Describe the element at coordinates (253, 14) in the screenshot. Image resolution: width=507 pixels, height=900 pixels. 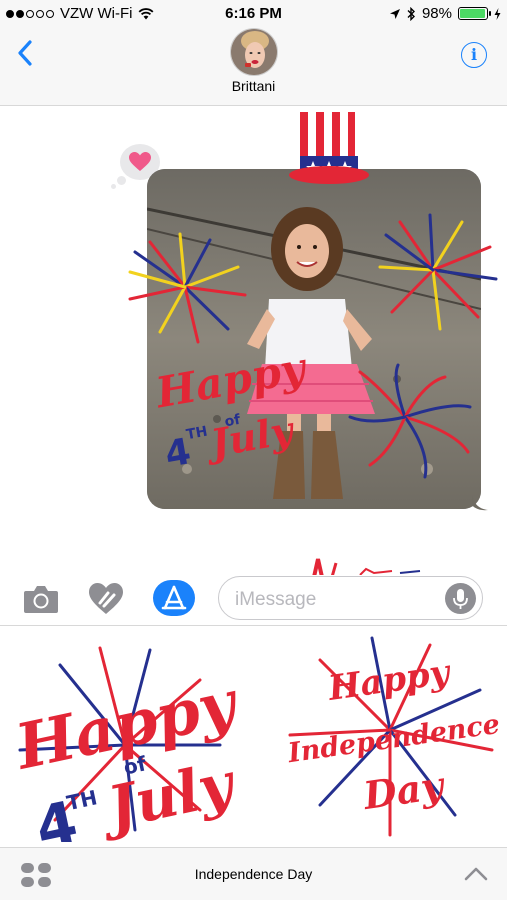
I see `status-bar: VZW Wi-Fi 6:16 PM 98%` at that location.